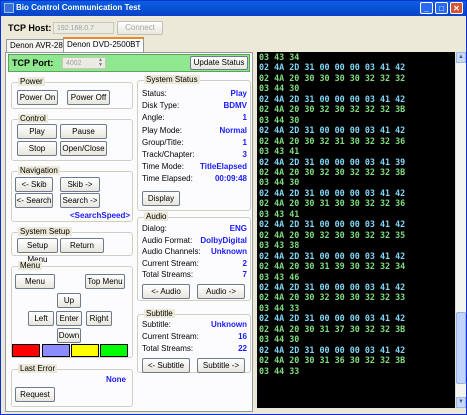 The image size is (467, 415). I want to click on log-scrollbar: ▲ ▼, so click(460, 230).